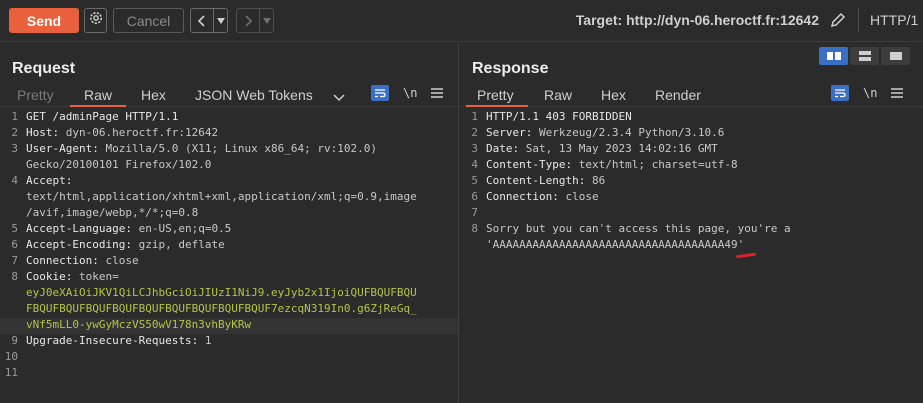 The height and width of the screenshot is (403, 923). Describe the element at coordinates (559, 116) in the screenshot. I see `line-text: HTTP/1.1 403 FORBIDDEN` at that location.